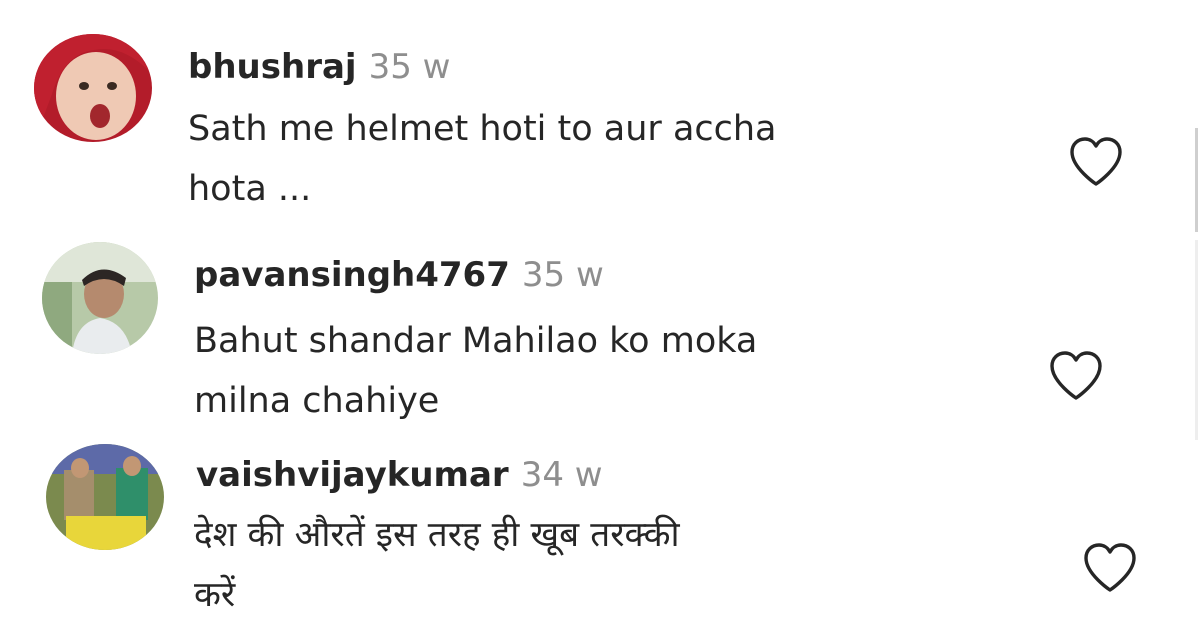 Image resolution: width=1200 pixels, height=628 pixels. What do you see at coordinates (215, 595) in the screenshot?
I see `comment-text-line: करें` at bounding box center [215, 595].